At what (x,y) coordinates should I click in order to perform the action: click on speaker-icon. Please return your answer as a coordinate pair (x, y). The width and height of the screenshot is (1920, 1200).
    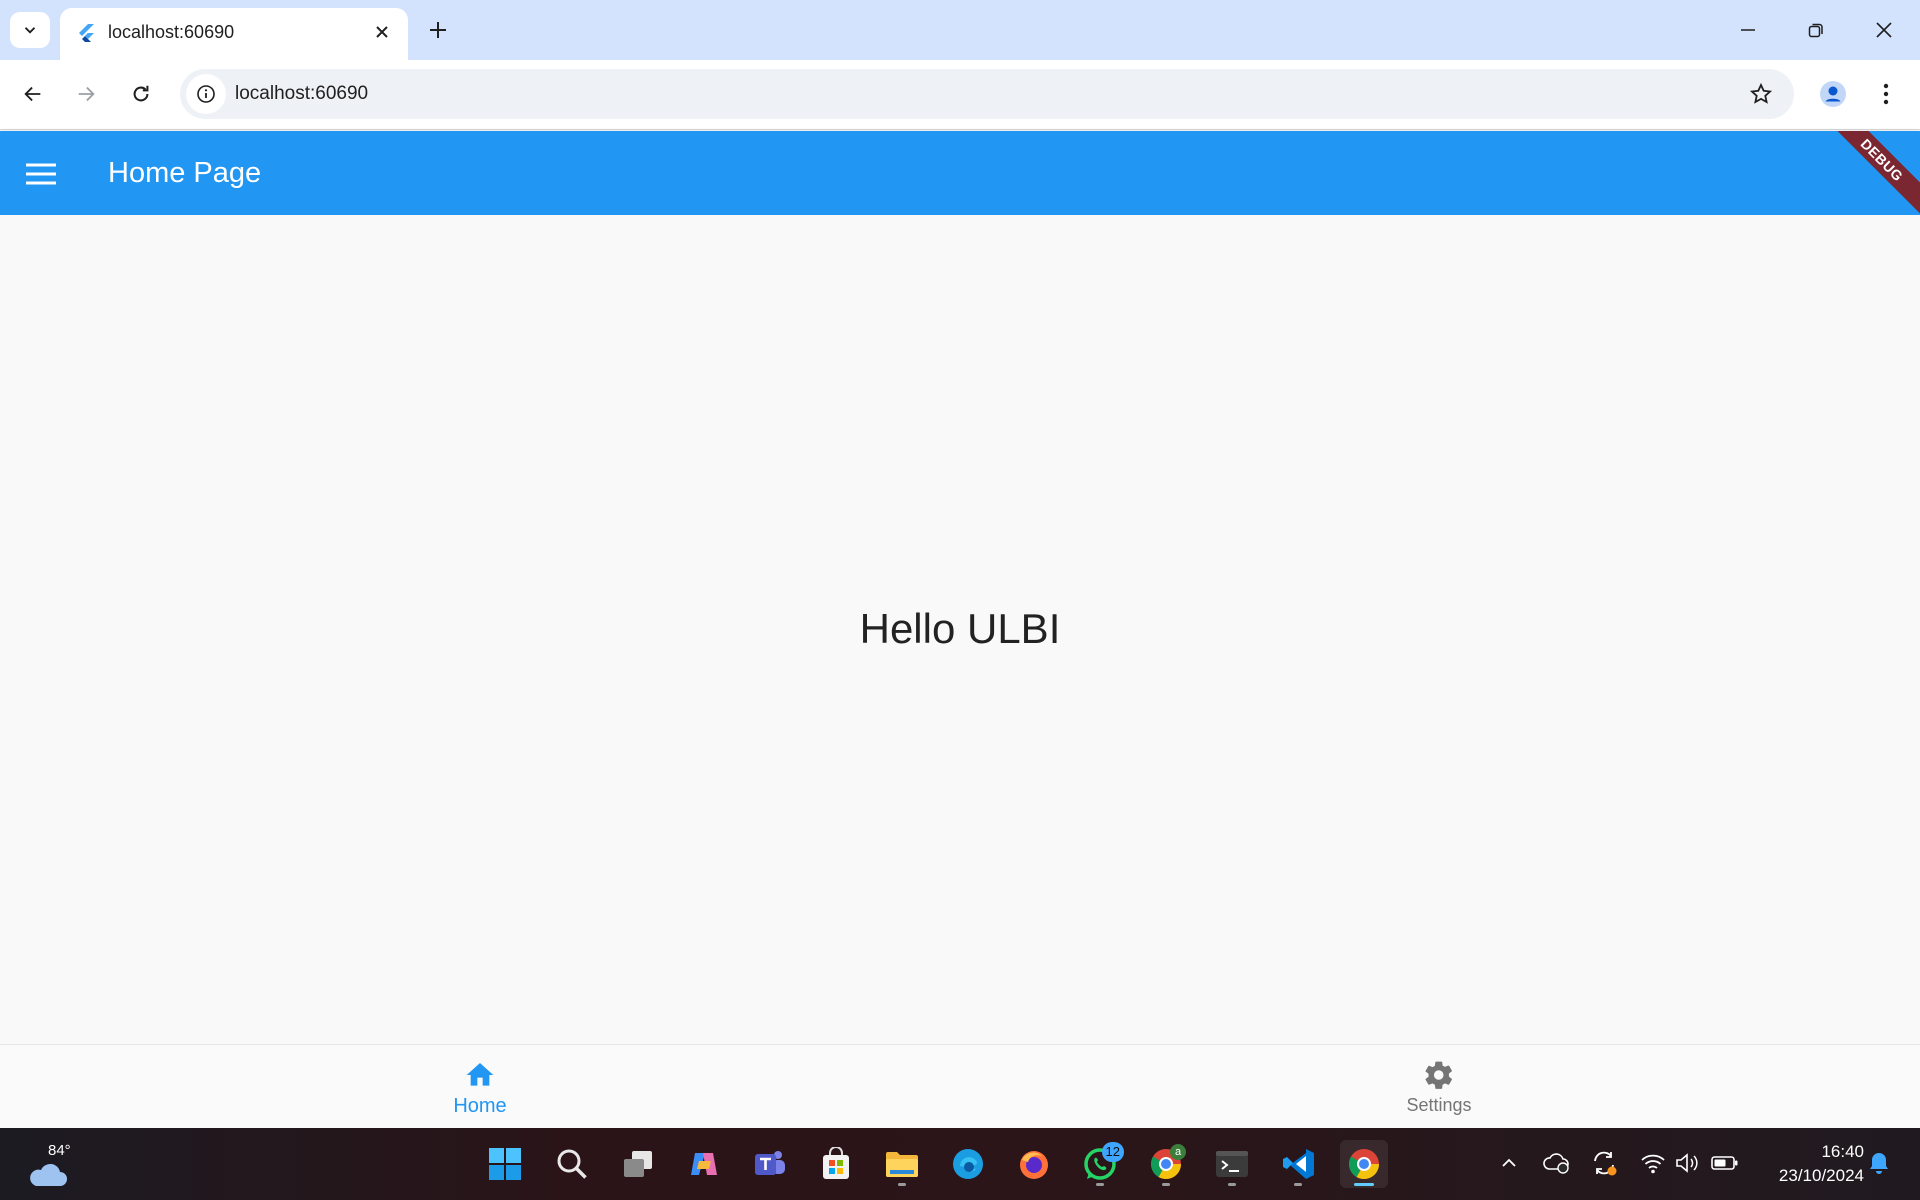
    Looking at the image, I should click on (1687, 1163).